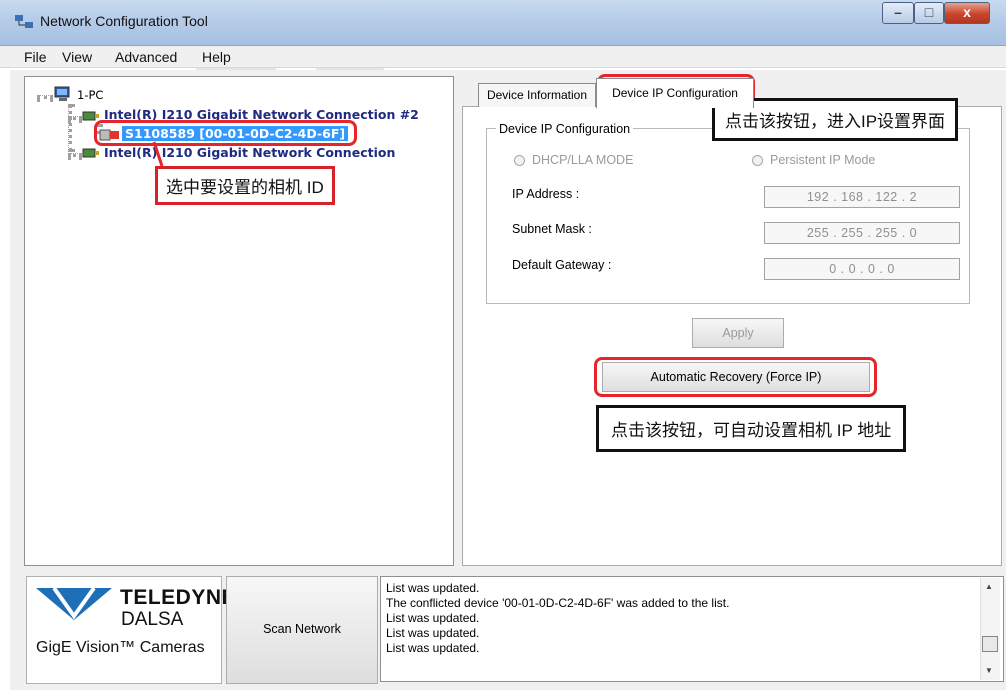 This screenshot has width=1006, height=691. I want to click on dhcp-radio, so click(519, 160).